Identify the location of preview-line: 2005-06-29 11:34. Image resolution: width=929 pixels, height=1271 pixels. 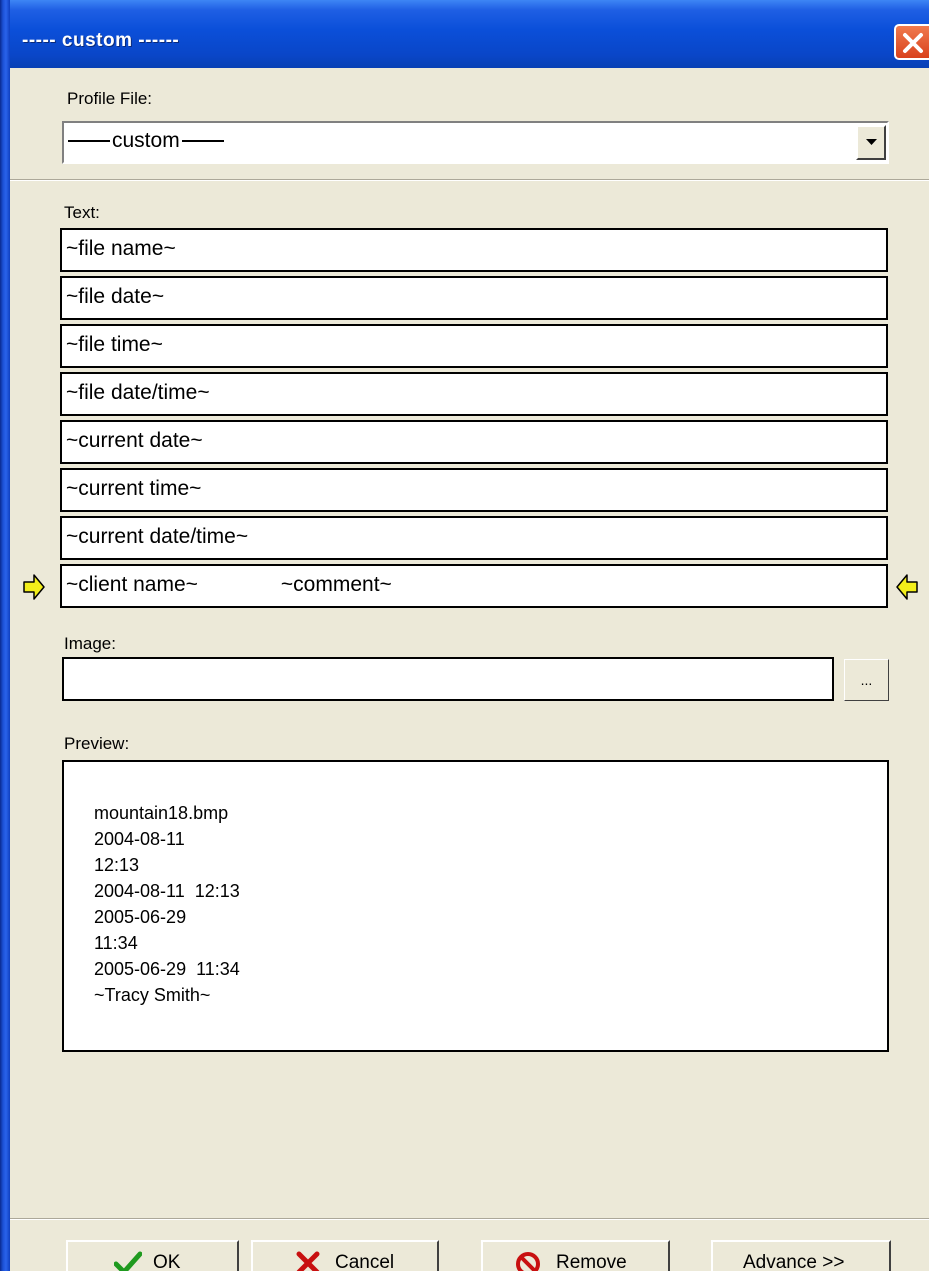
(167, 969).